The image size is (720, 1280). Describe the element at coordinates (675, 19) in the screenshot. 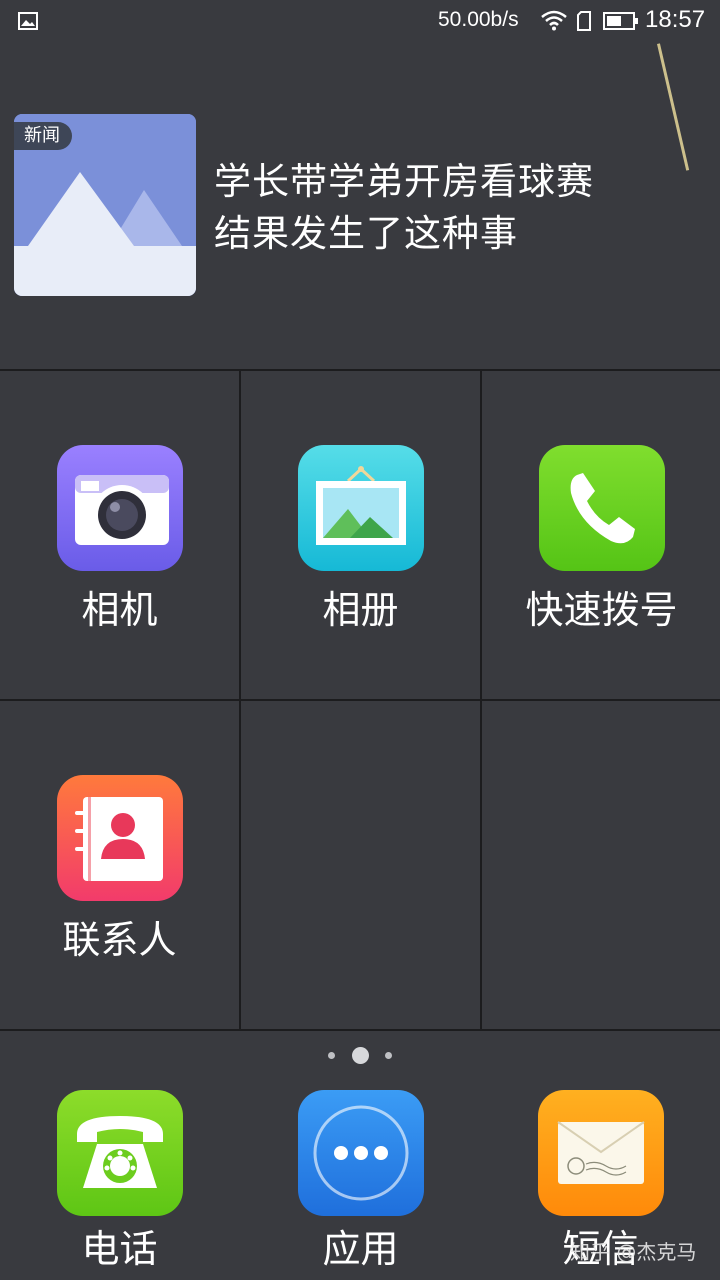

I see `clock: 18:57` at that location.